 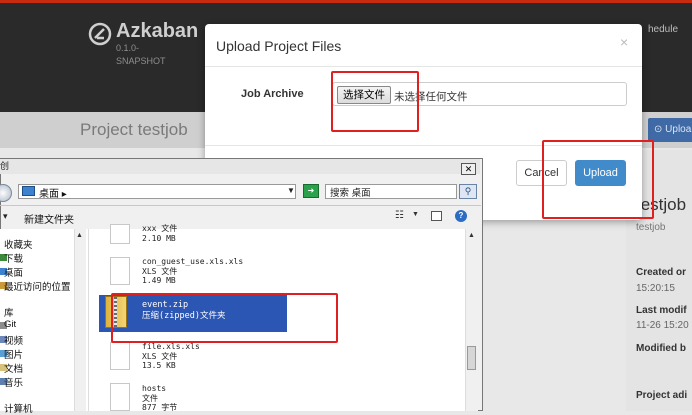 I want to click on nav-item-libraries: 库, so click(x=9, y=312).